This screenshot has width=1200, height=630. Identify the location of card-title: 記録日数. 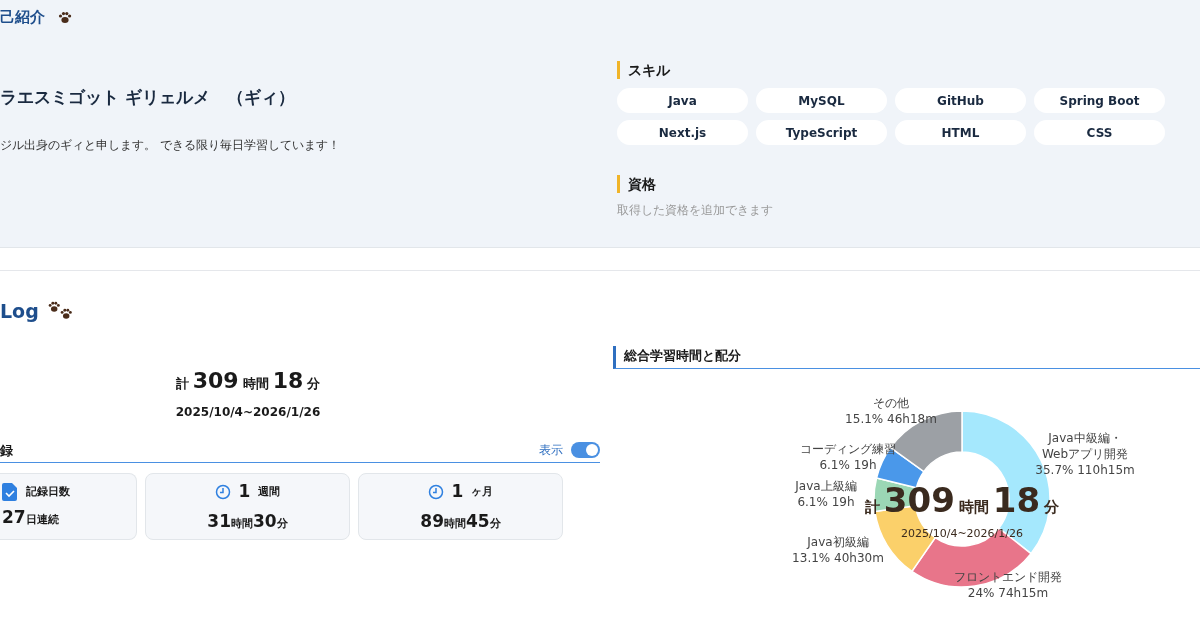
(48, 491).